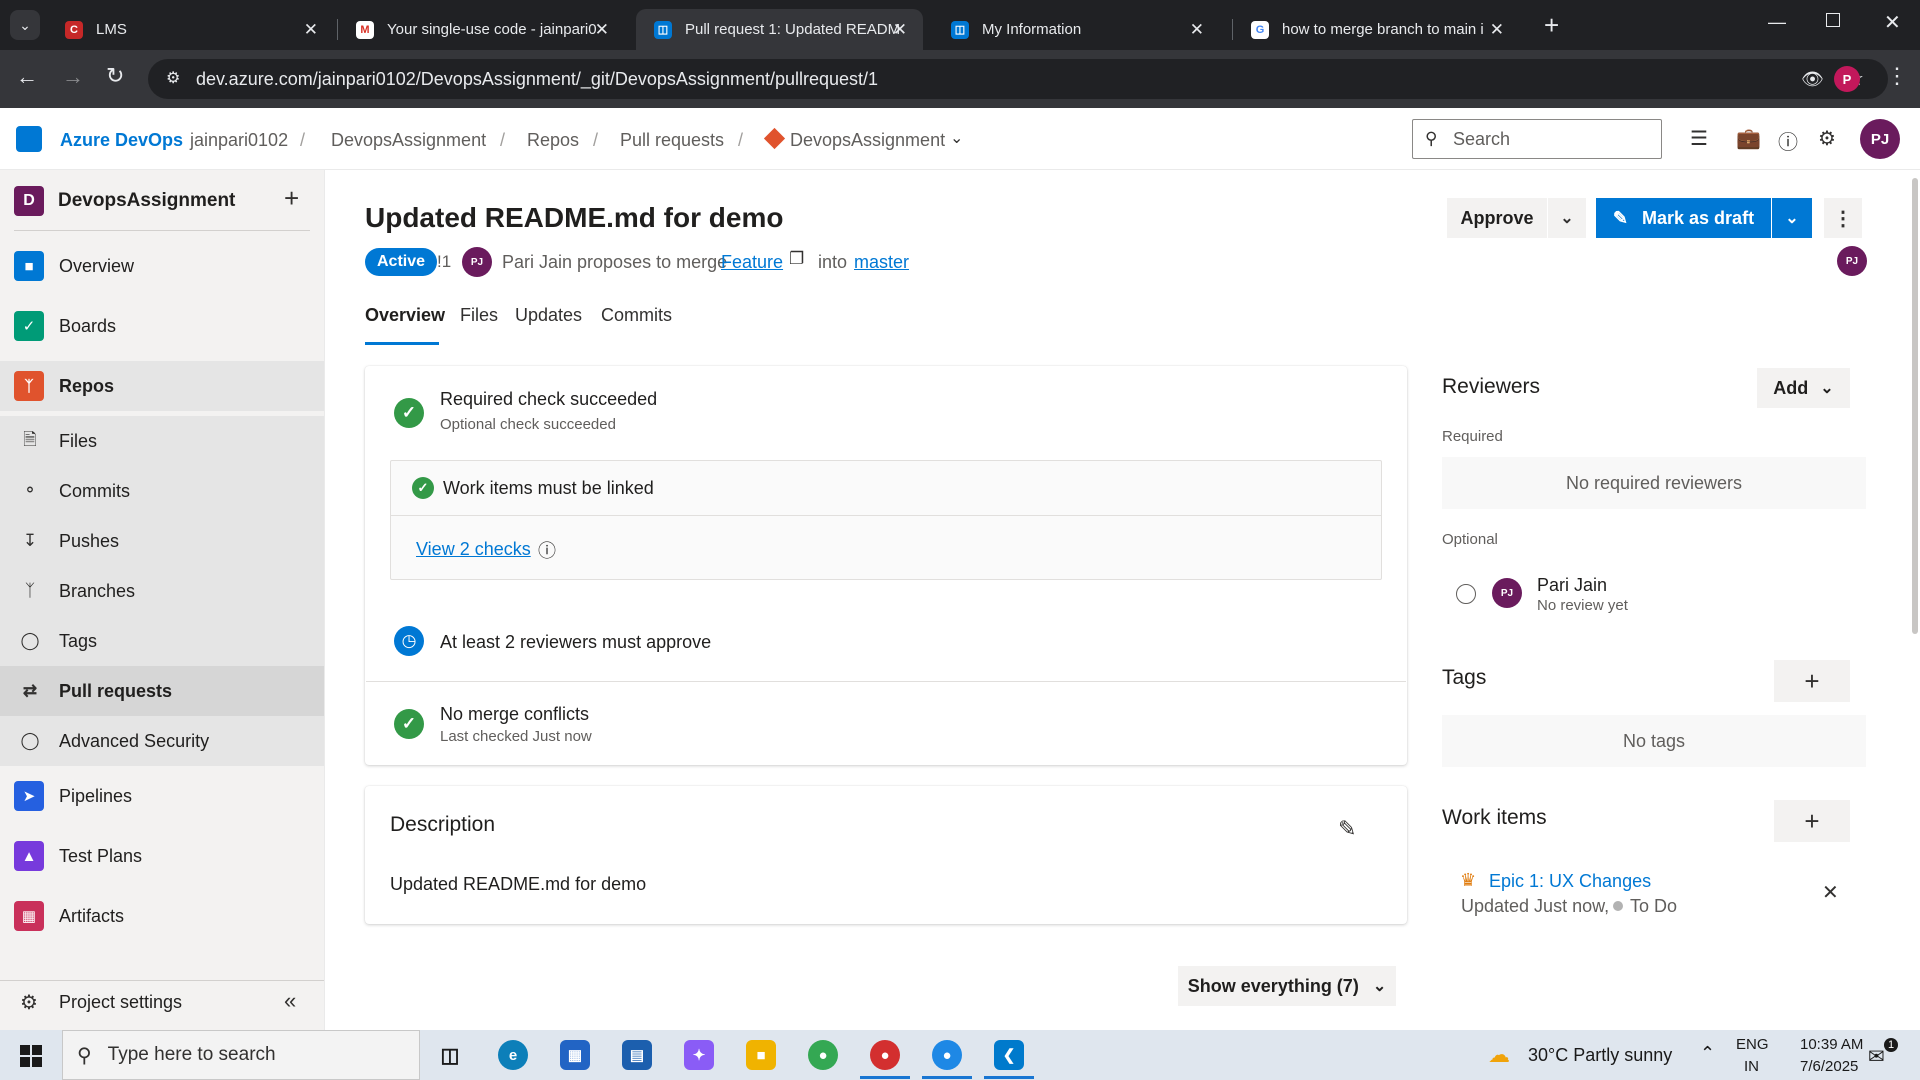  I want to click on forward-icon: →, so click(73, 77).